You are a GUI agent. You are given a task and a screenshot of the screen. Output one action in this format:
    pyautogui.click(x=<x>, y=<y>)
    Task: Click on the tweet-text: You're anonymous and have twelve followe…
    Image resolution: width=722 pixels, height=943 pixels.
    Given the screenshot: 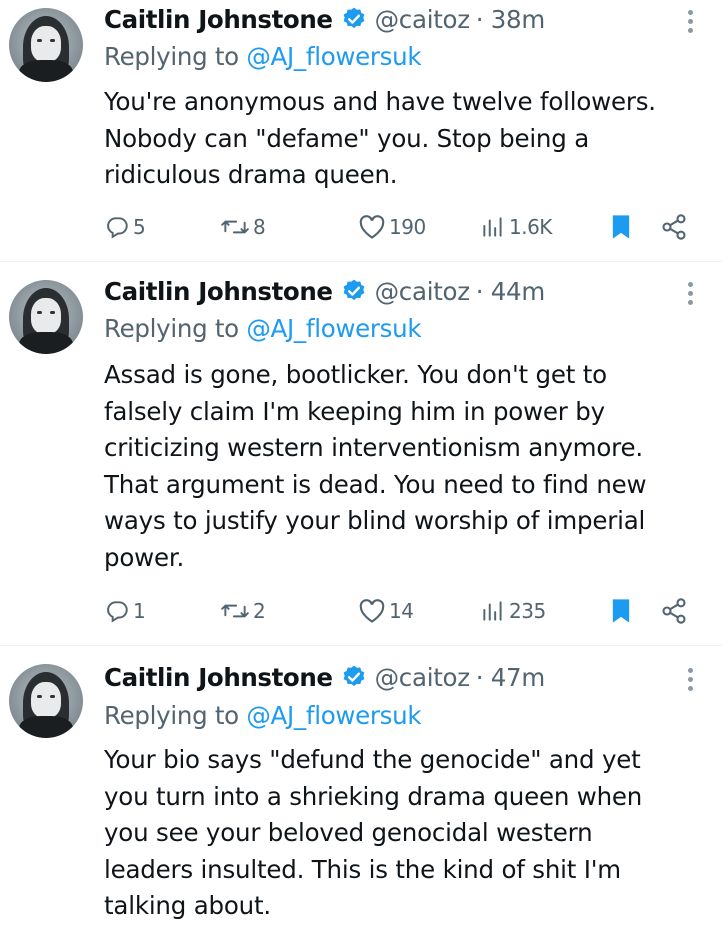 What is the action you would take?
    pyautogui.click(x=409, y=139)
    